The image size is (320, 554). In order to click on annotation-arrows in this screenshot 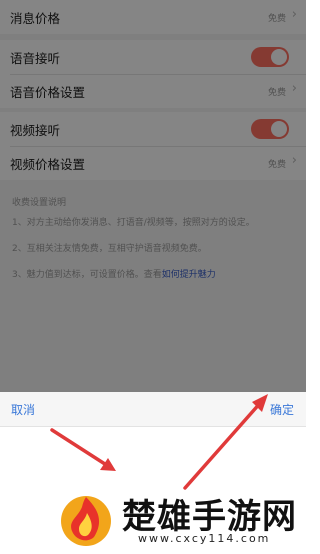, I will do `click(159, 442)`.